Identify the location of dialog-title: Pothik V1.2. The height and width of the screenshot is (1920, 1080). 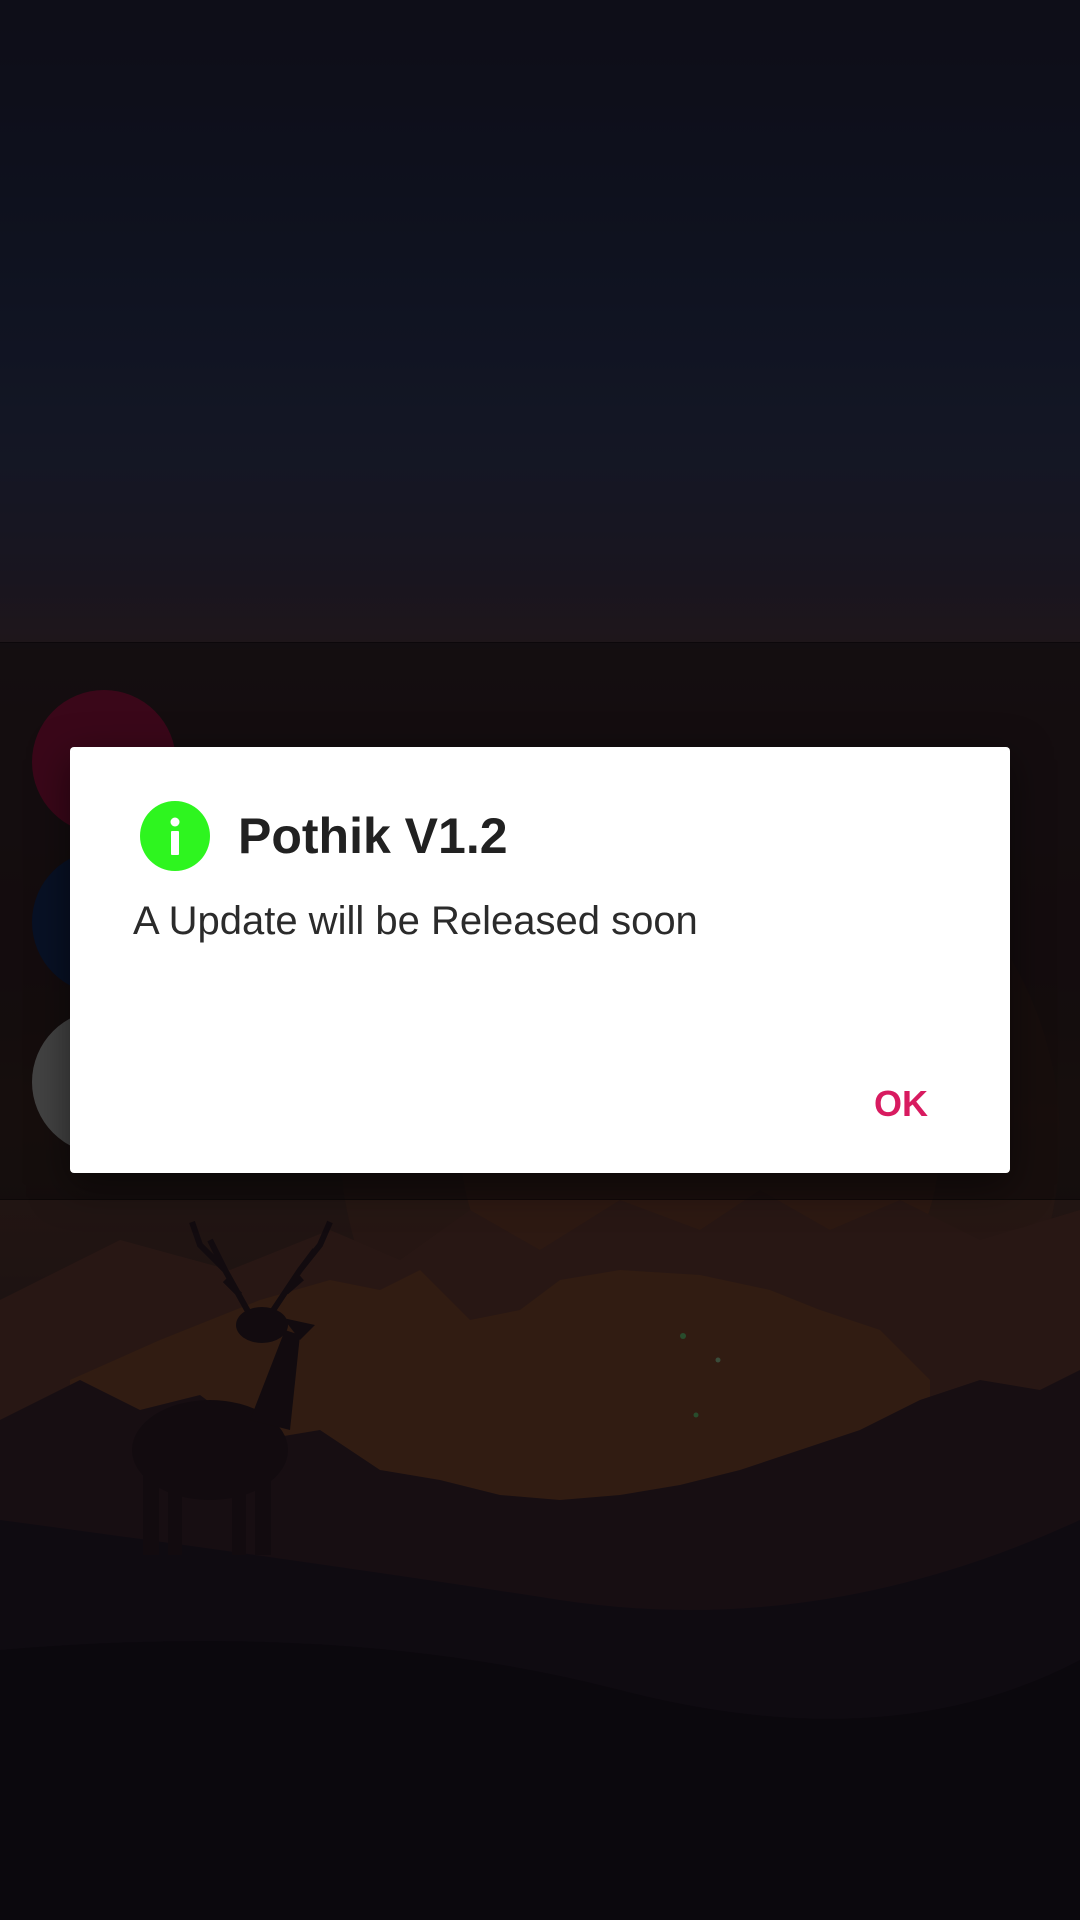
(373, 836).